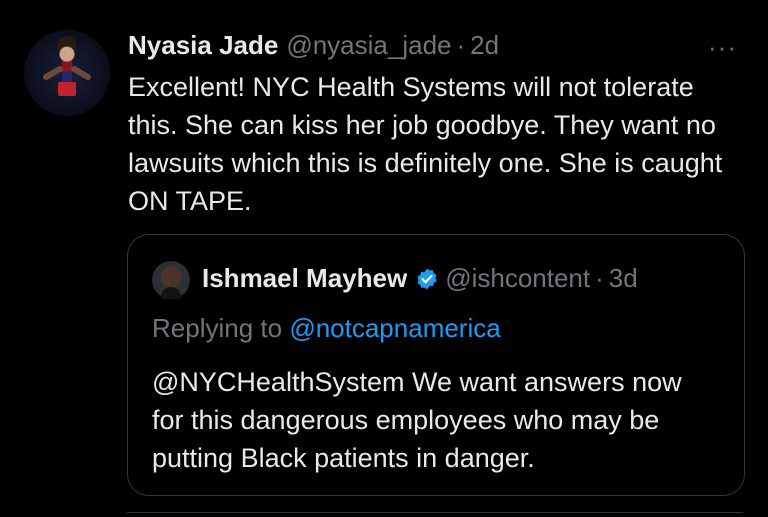  I want to click on quoted-author-handle: @ishcontent, so click(517, 278).